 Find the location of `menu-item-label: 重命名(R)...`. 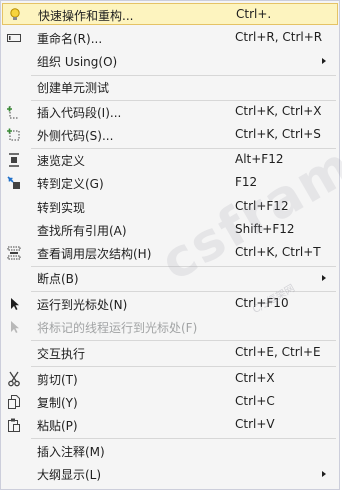

menu-item-label: 重命名(R)... is located at coordinates (70, 39).